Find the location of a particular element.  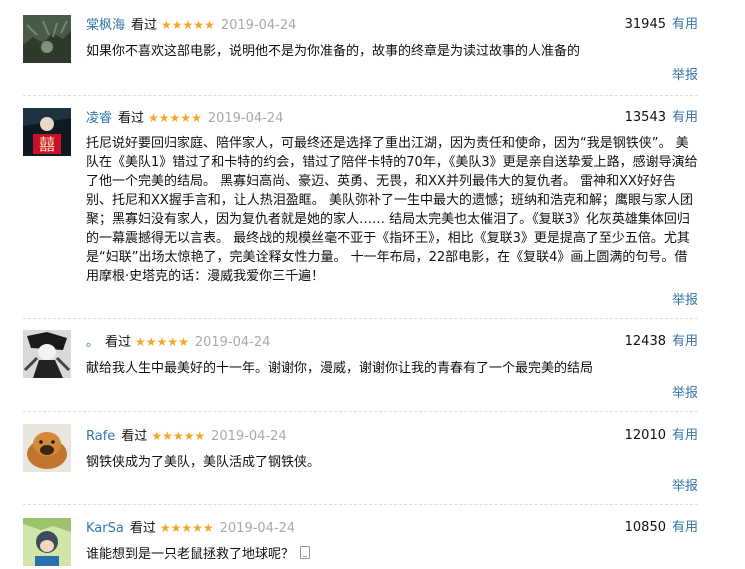

vote-count: 12010 is located at coordinates (645, 435).